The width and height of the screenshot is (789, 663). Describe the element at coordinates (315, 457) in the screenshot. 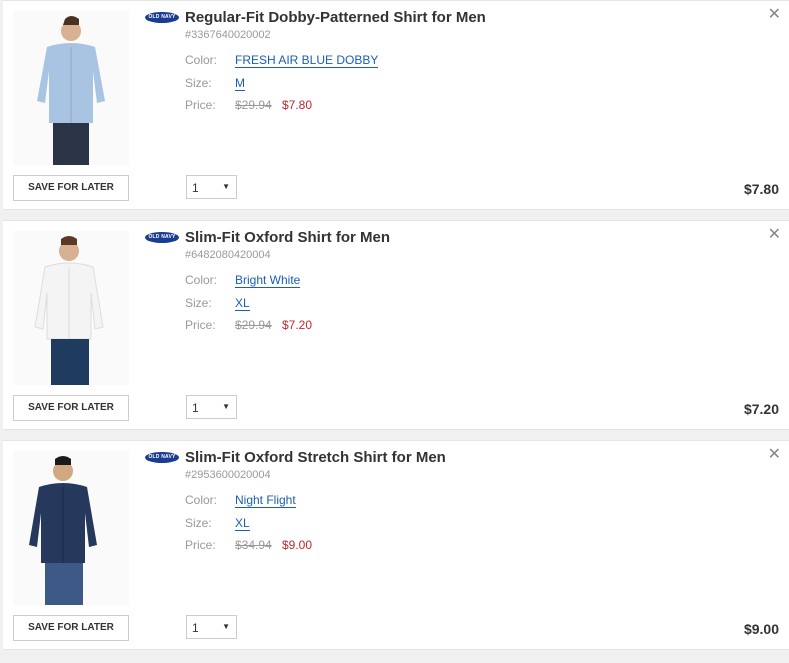

I see `product-title: Slim-Fit Oxford Stretch Shirt for Men` at that location.